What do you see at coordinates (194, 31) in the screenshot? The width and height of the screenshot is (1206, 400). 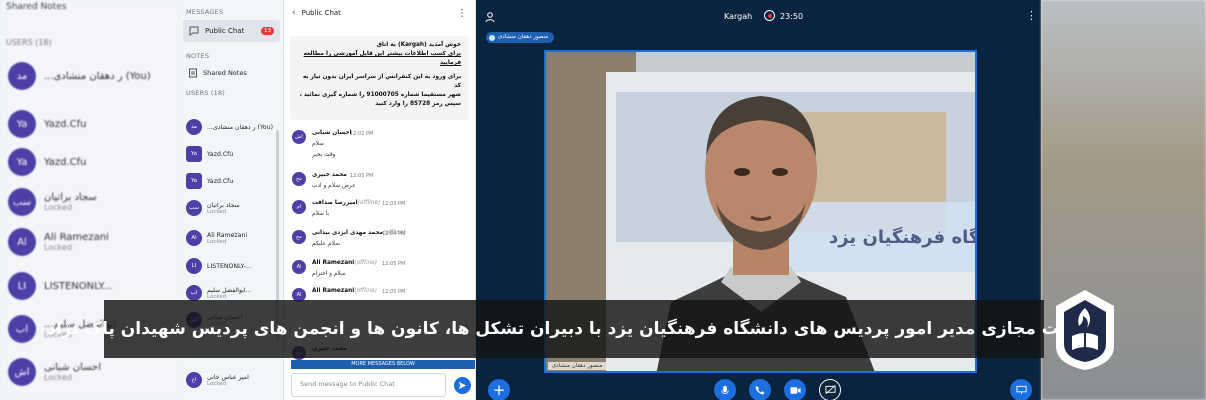 I see `chat-icon` at bounding box center [194, 31].